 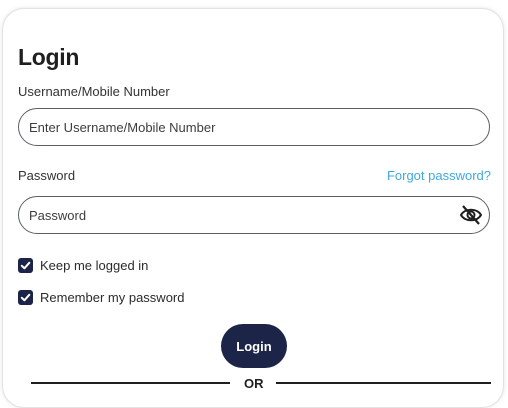 I want to click on eye-slash-icon, so click(x=471, y=215).